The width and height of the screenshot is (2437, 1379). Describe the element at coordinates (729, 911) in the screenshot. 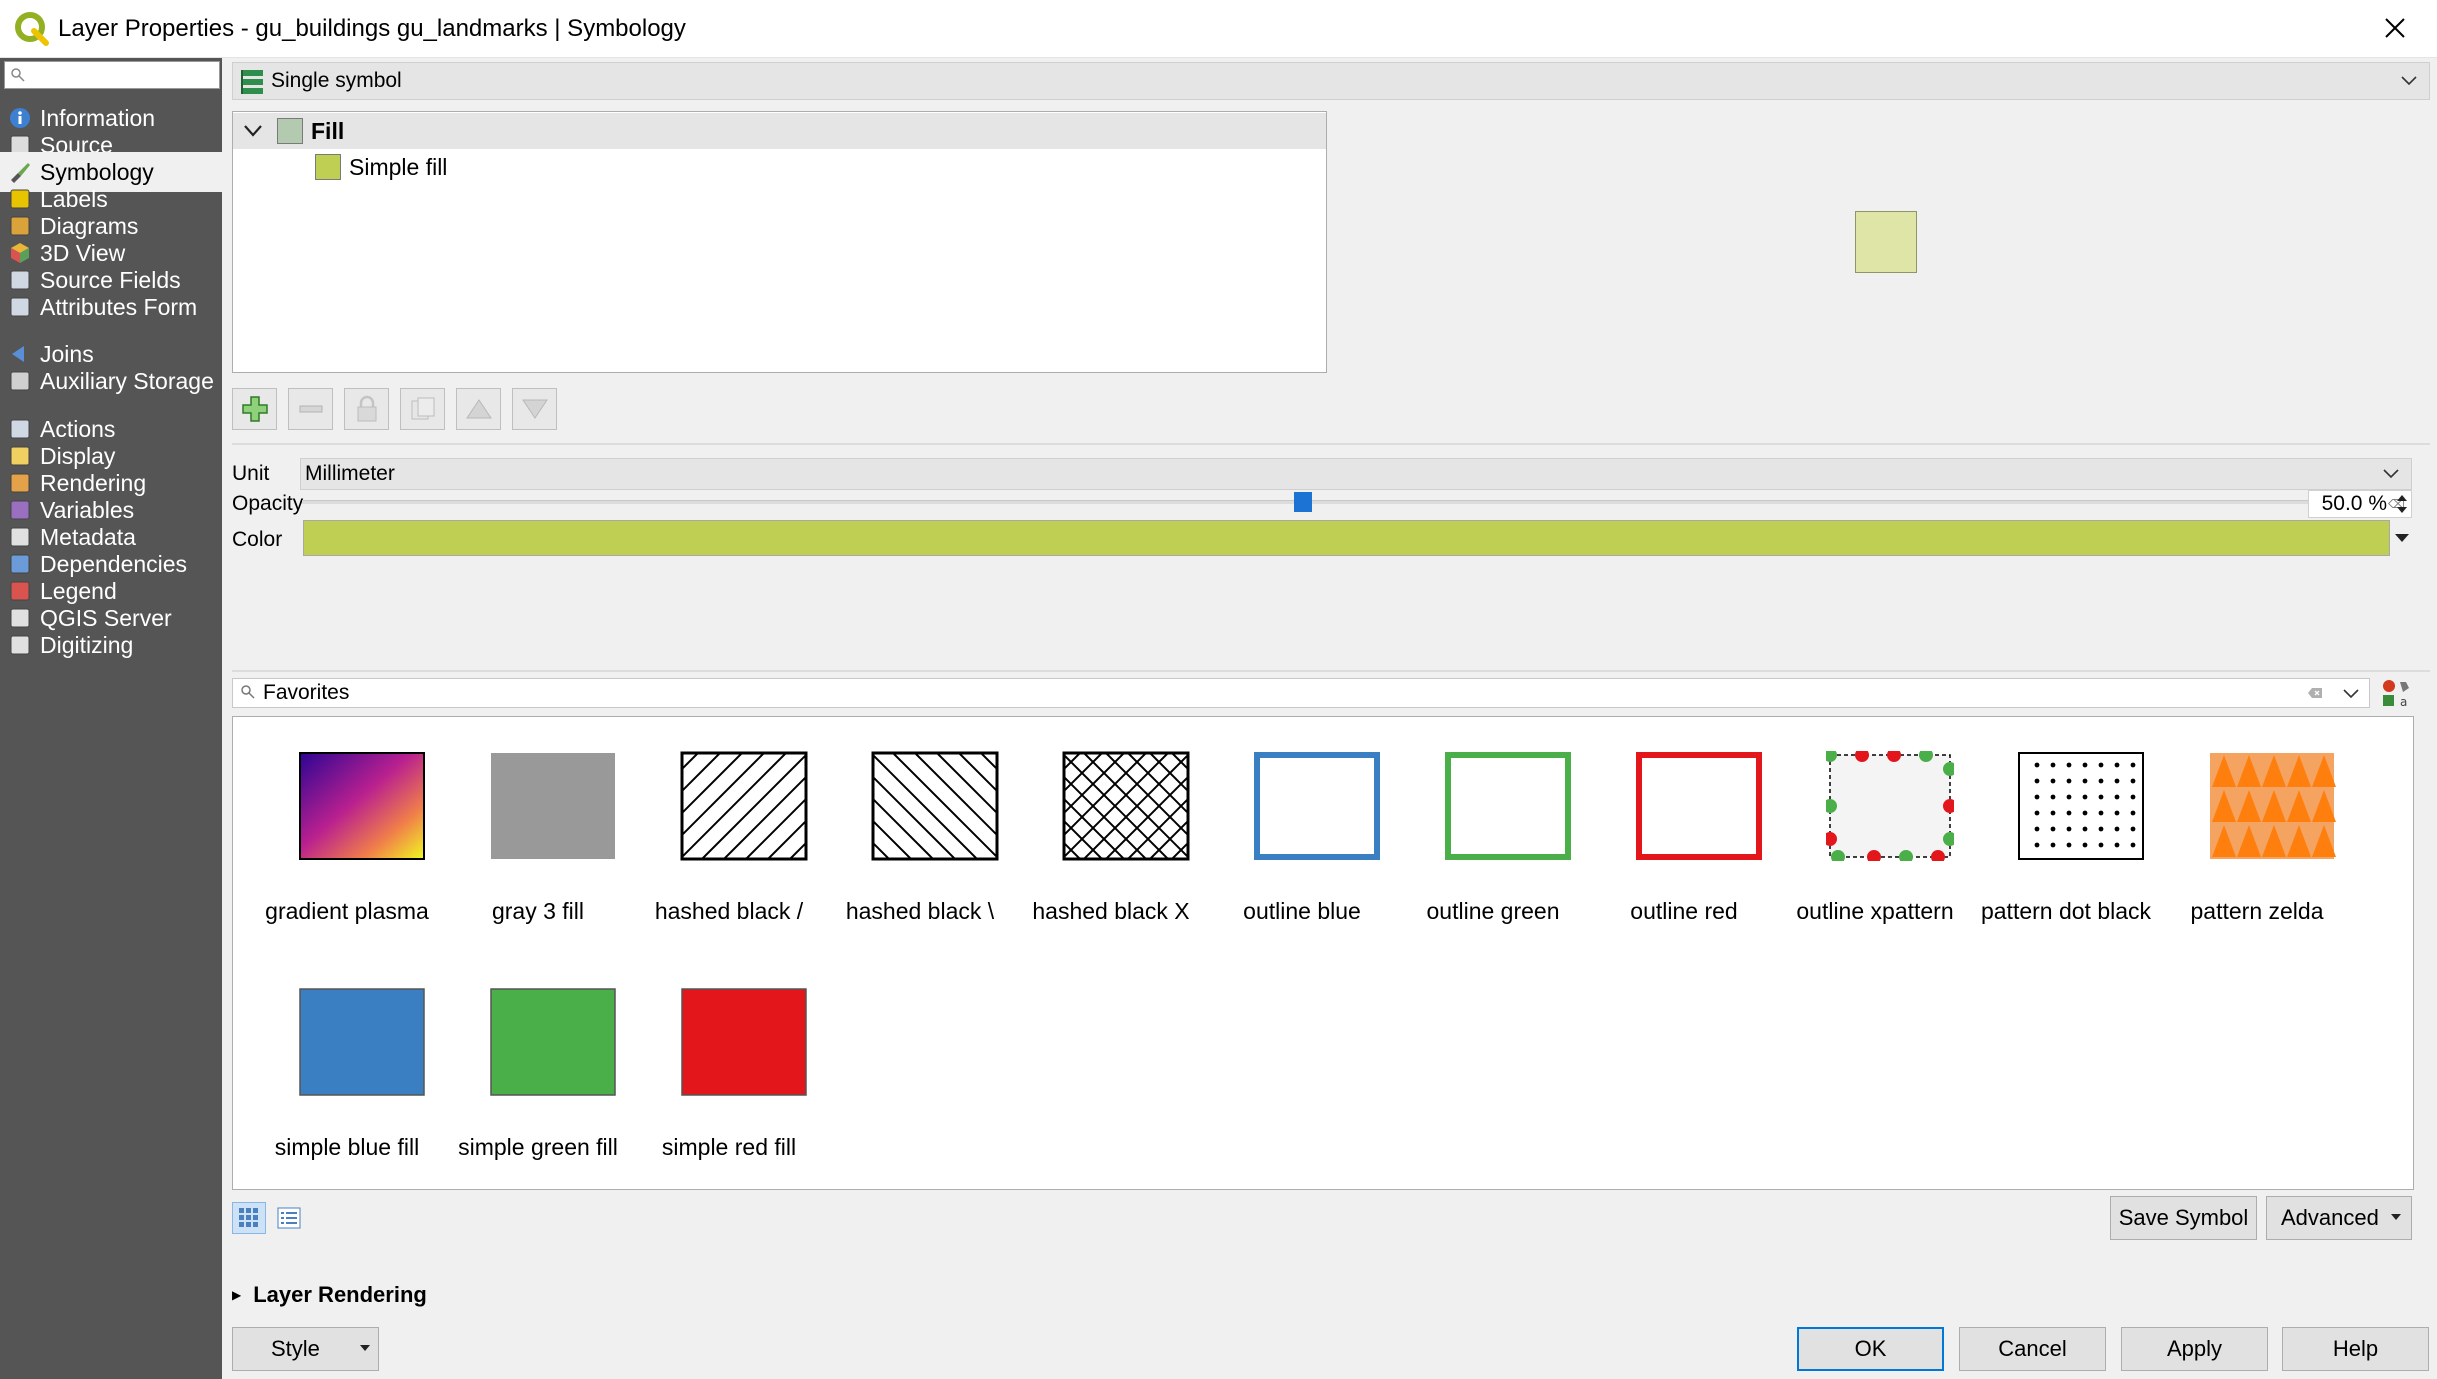

I see `symbol-name: hashed black /` at that location.